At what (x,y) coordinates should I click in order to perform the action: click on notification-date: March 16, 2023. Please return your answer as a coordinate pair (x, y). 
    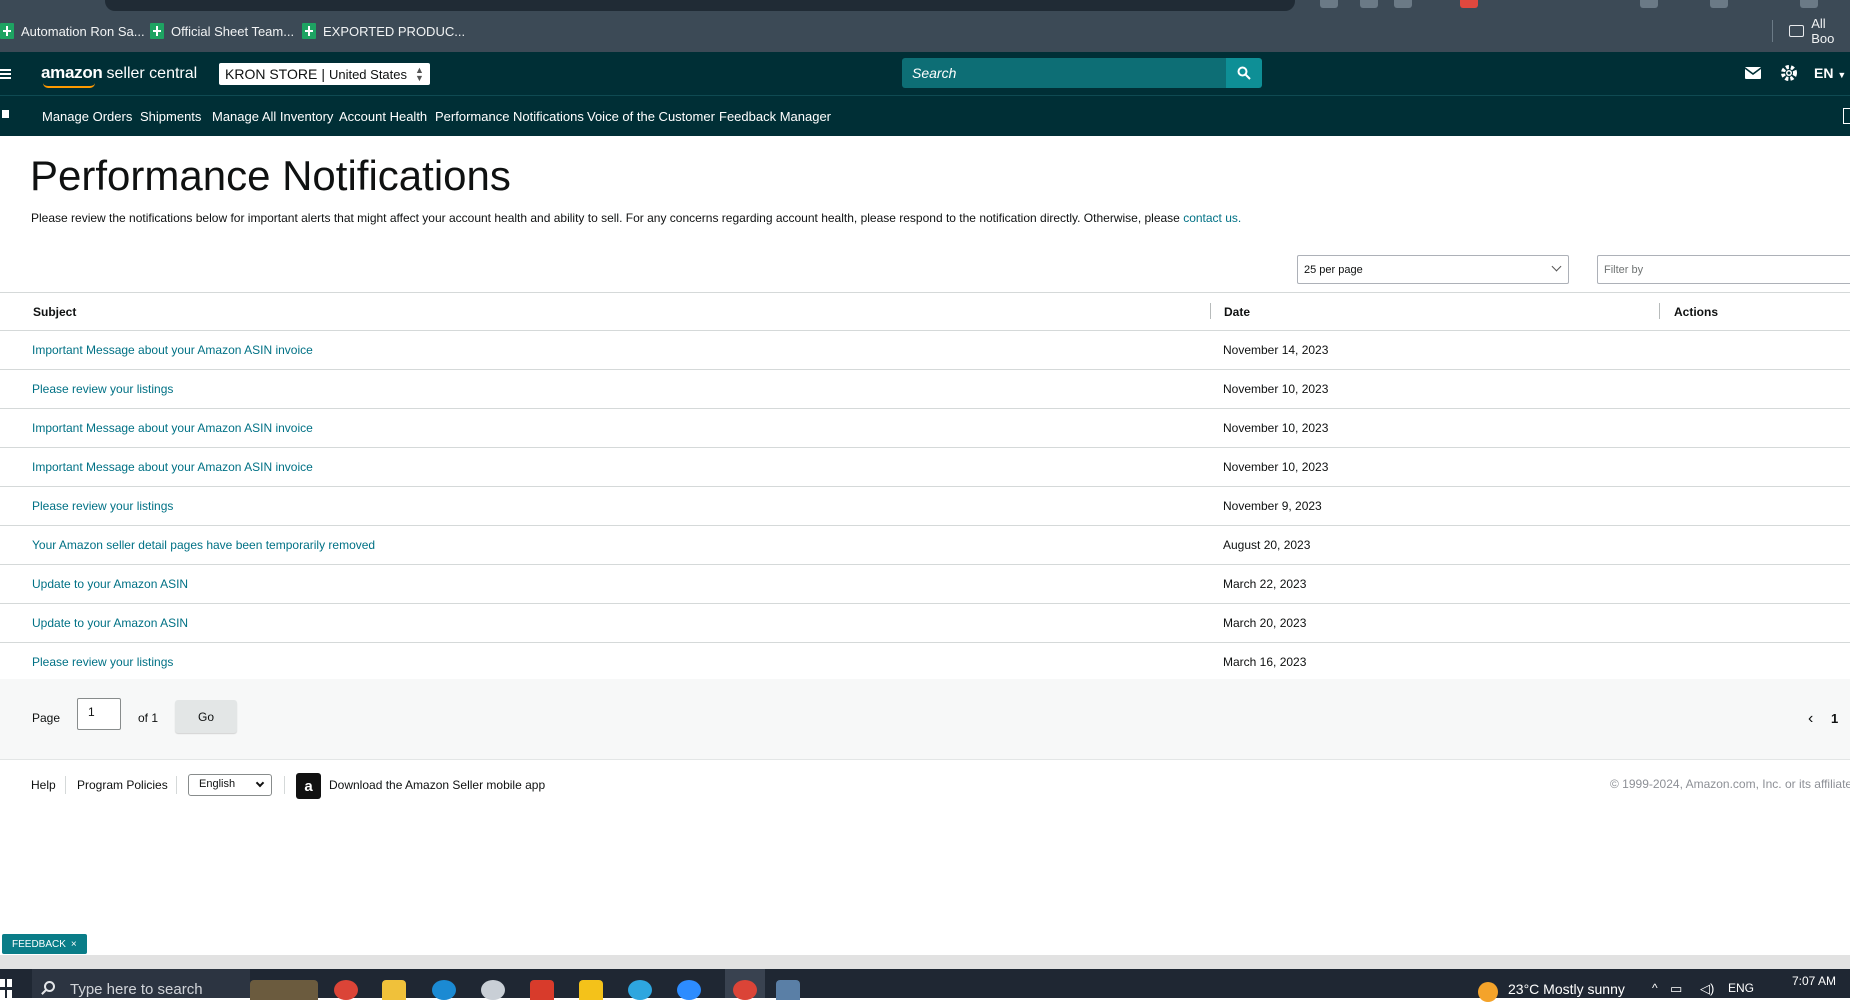
    Looking at the image, I should click on (1265, 662).